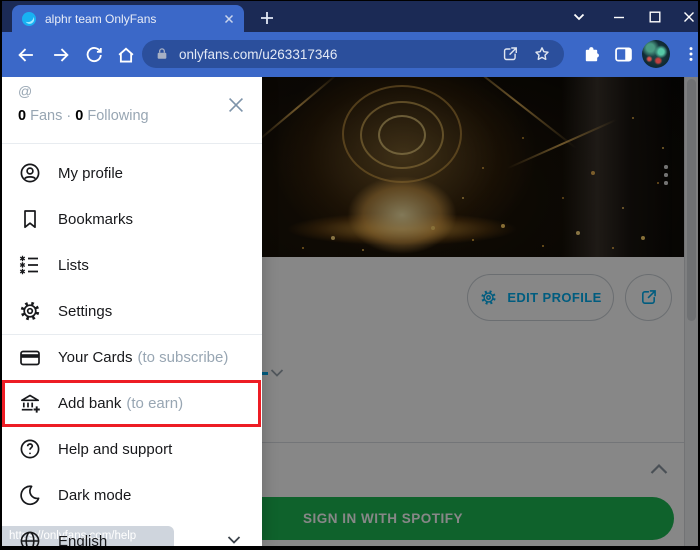  What do you see at coordinates (30, 357) in the screenshot?
I see `card-icon` at bounding box center [30, 357].